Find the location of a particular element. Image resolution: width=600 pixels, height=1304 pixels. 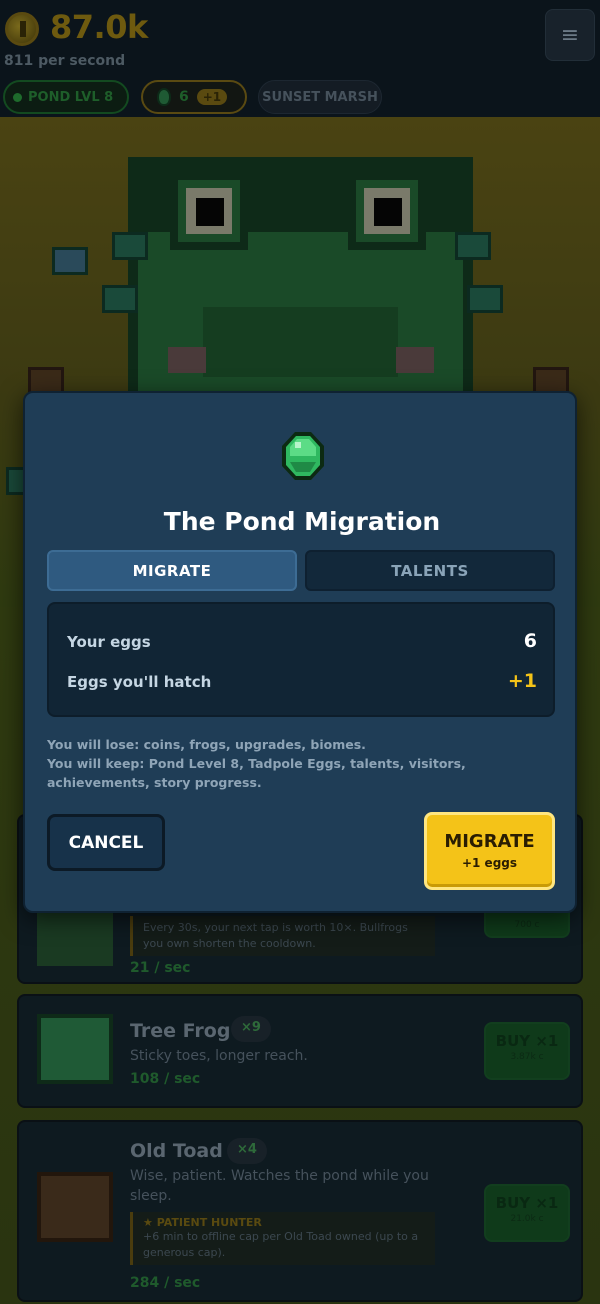

visitor-frog-icon is located at coordinates (70, 261).